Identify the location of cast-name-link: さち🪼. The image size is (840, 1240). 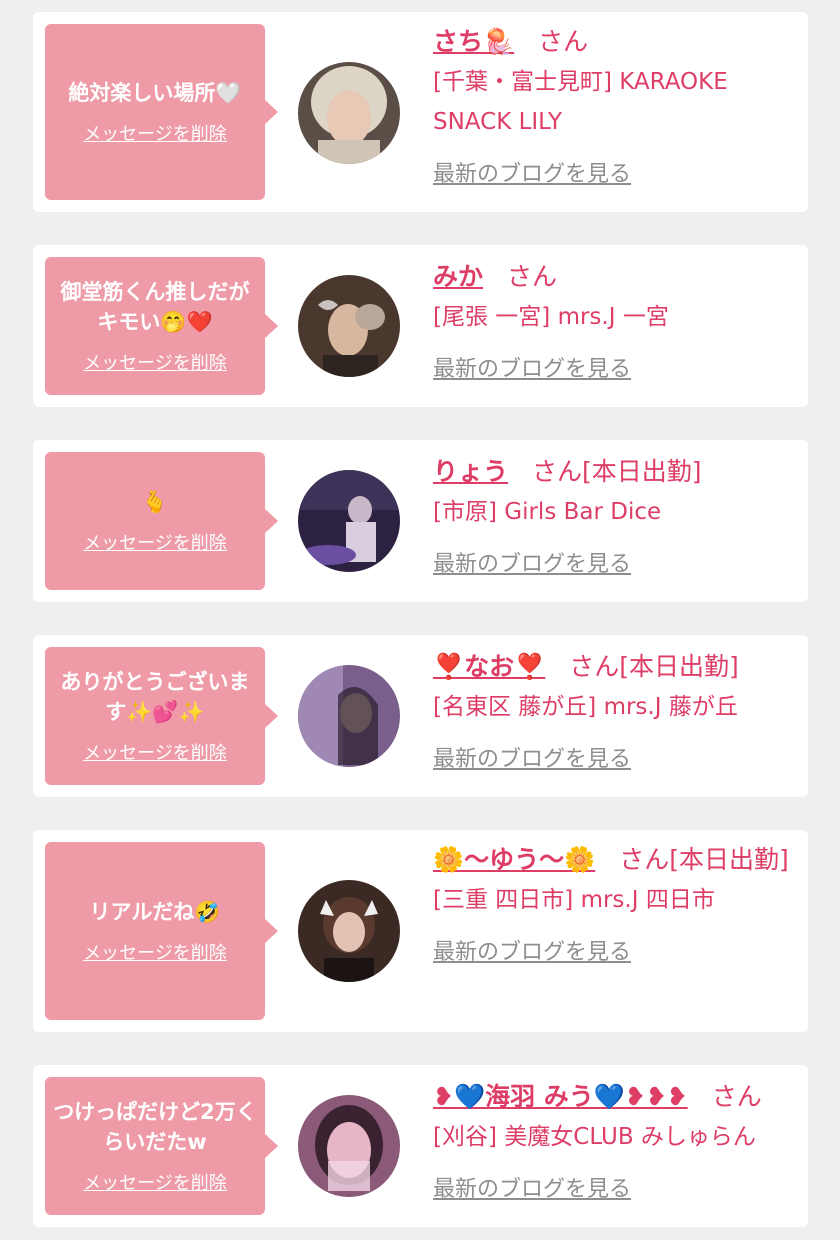
(473, 41).